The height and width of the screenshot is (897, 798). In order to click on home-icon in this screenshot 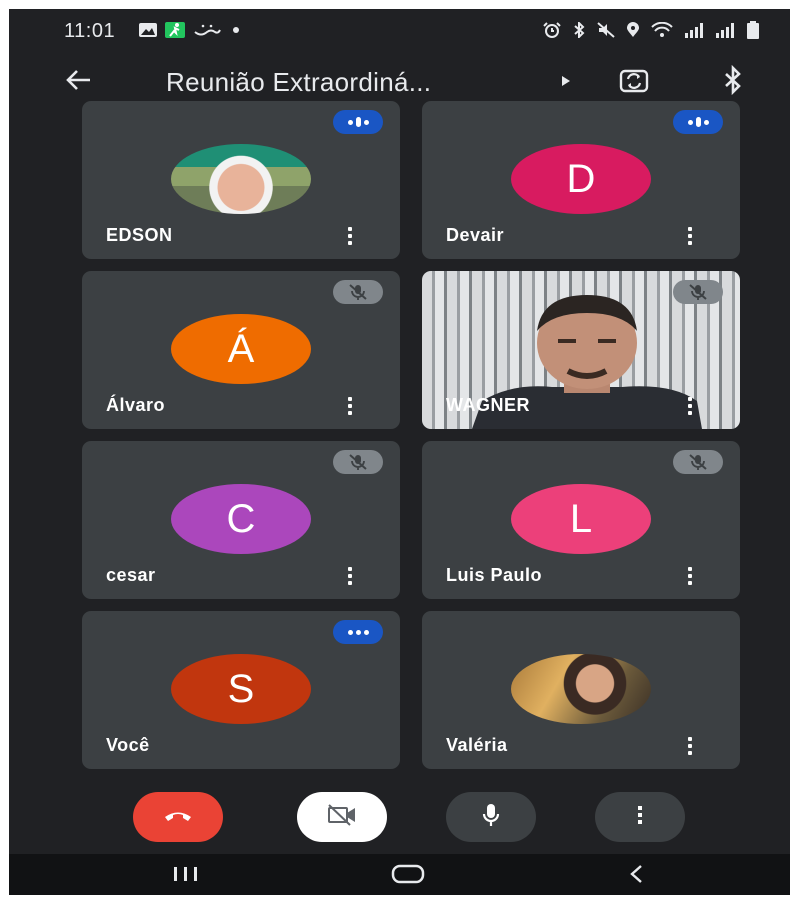, I will do `click(408, 874)`.